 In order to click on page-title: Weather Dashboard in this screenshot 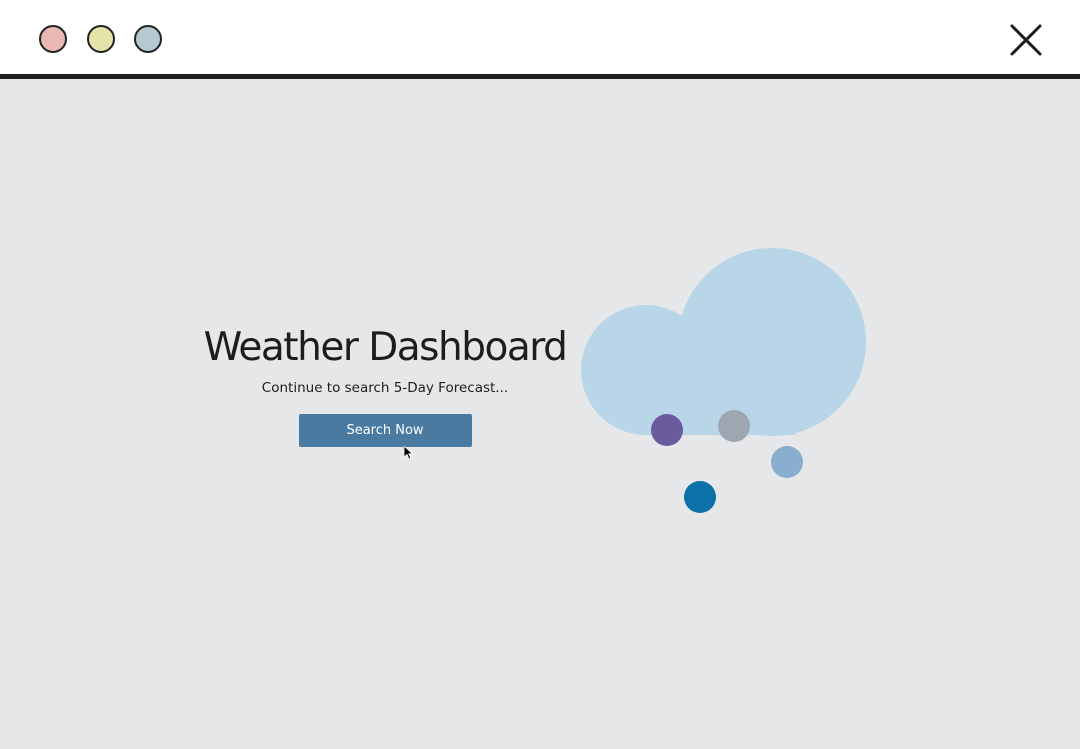, I will do `click(385, 347)`.